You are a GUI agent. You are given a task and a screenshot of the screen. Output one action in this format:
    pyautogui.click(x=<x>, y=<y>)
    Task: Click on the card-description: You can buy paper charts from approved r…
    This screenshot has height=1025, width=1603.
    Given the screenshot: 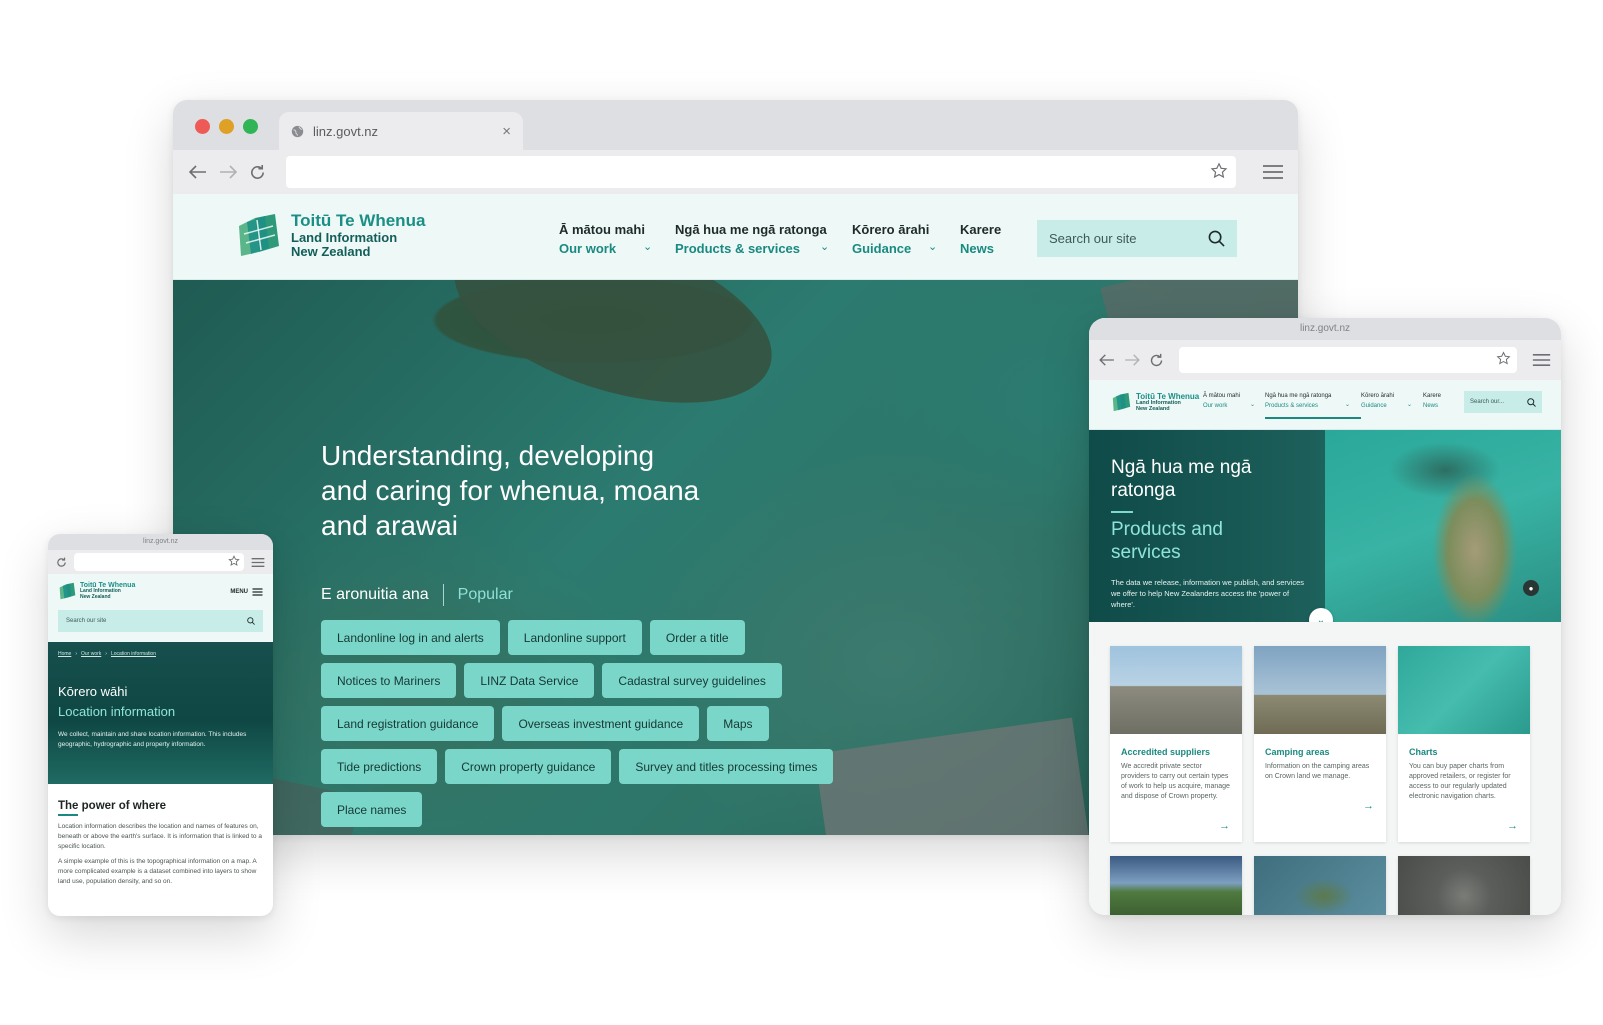 What is the action you would take?
    pyautogui.click(x=1460, y=781)
    